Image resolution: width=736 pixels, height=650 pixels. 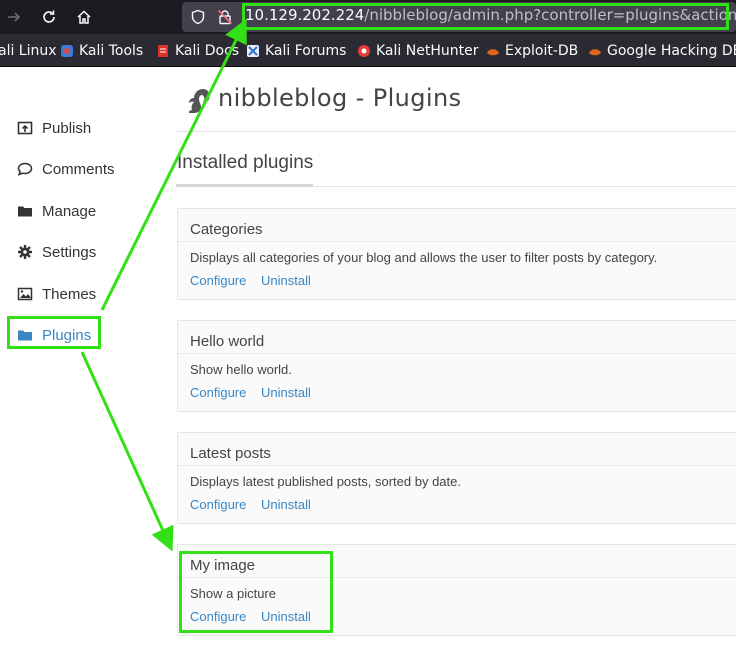 I want to click on kali-forums-icon, so click(x=253, y=51).